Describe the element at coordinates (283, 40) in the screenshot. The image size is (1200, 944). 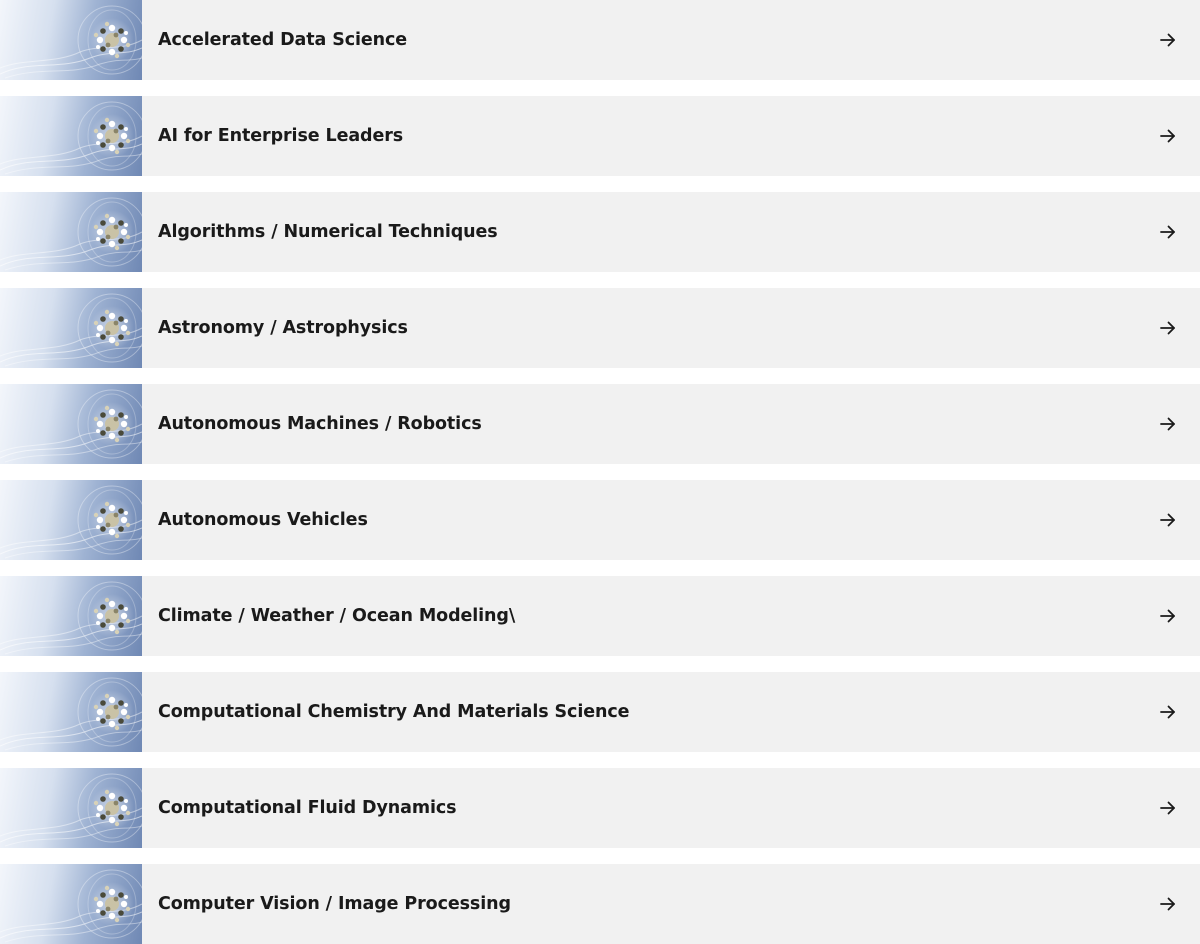
I see `topic-label: Accelerated Data Science` at that location.